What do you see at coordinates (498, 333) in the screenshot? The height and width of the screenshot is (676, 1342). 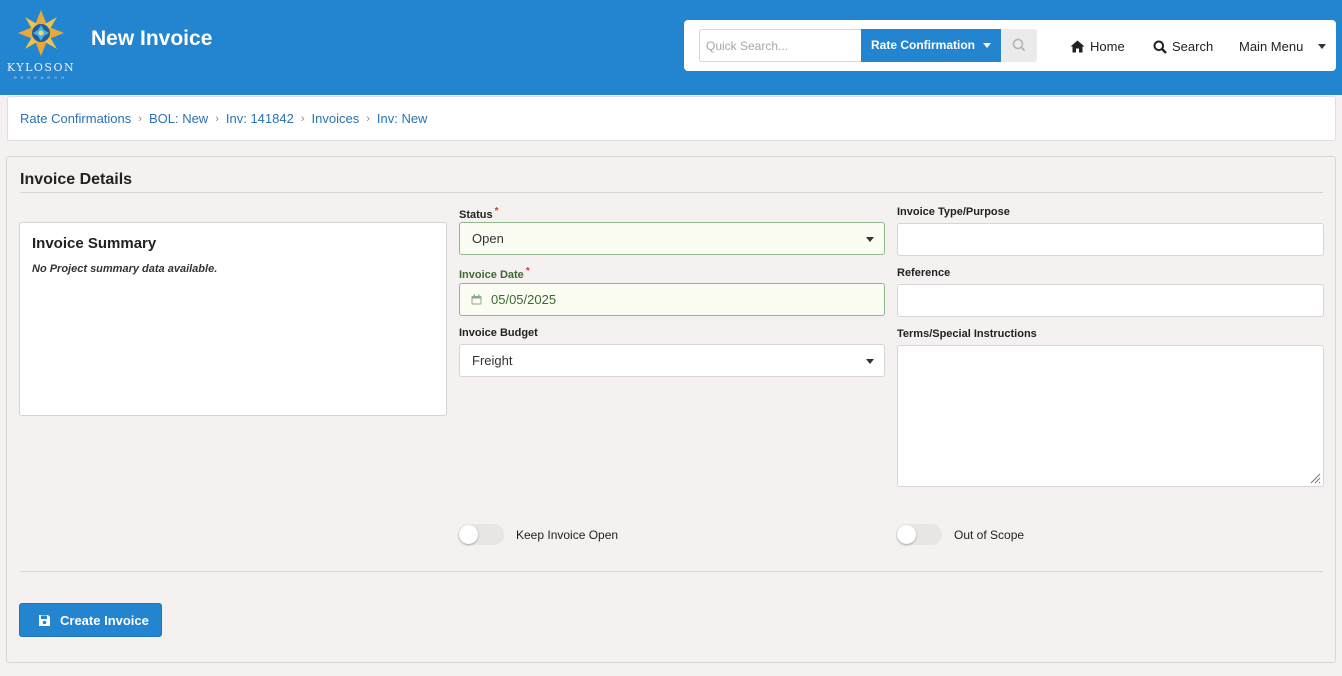 I see `invoice-budget-label: Invoice Budget` at bounding box center [498, 333].